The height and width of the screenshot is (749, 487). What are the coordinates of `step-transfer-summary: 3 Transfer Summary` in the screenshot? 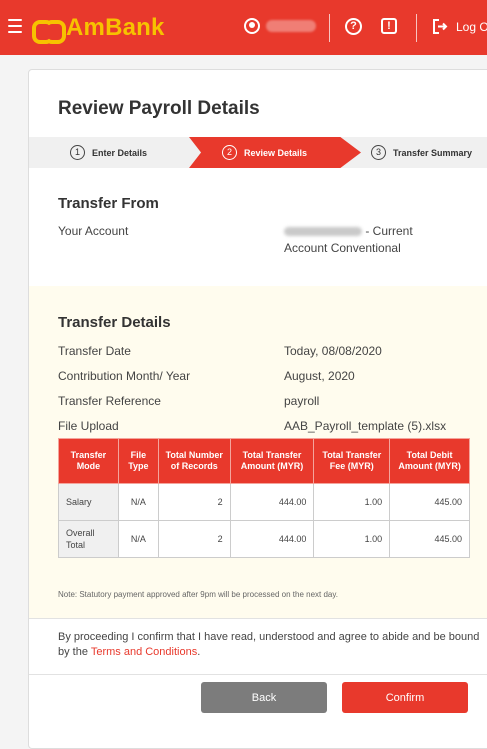 It's located at (421, 152).